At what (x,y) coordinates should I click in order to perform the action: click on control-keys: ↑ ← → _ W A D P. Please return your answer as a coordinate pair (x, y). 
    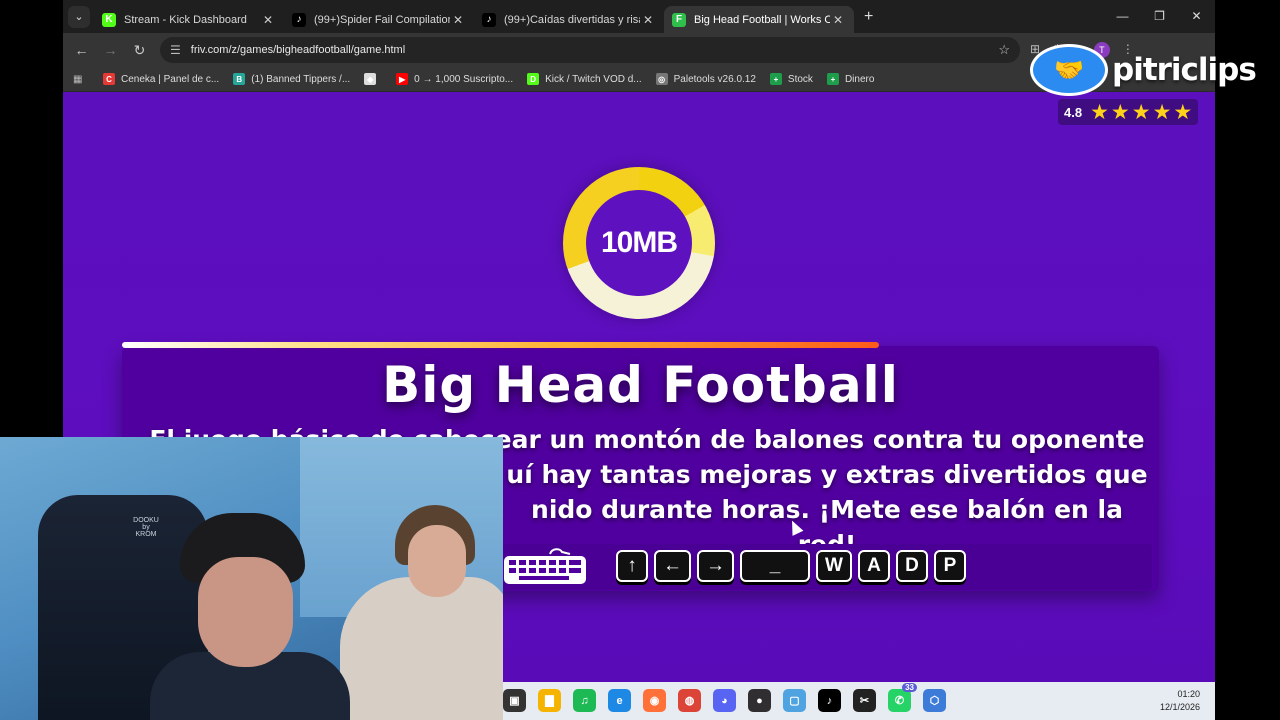
    Looking at the image, I should click on (791, 566).